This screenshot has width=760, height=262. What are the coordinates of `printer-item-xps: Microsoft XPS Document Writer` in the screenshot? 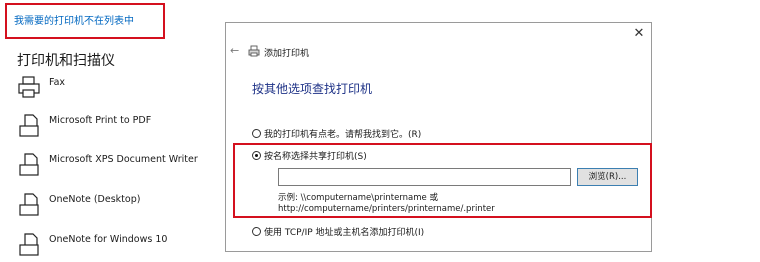 It's located at (118, 167).